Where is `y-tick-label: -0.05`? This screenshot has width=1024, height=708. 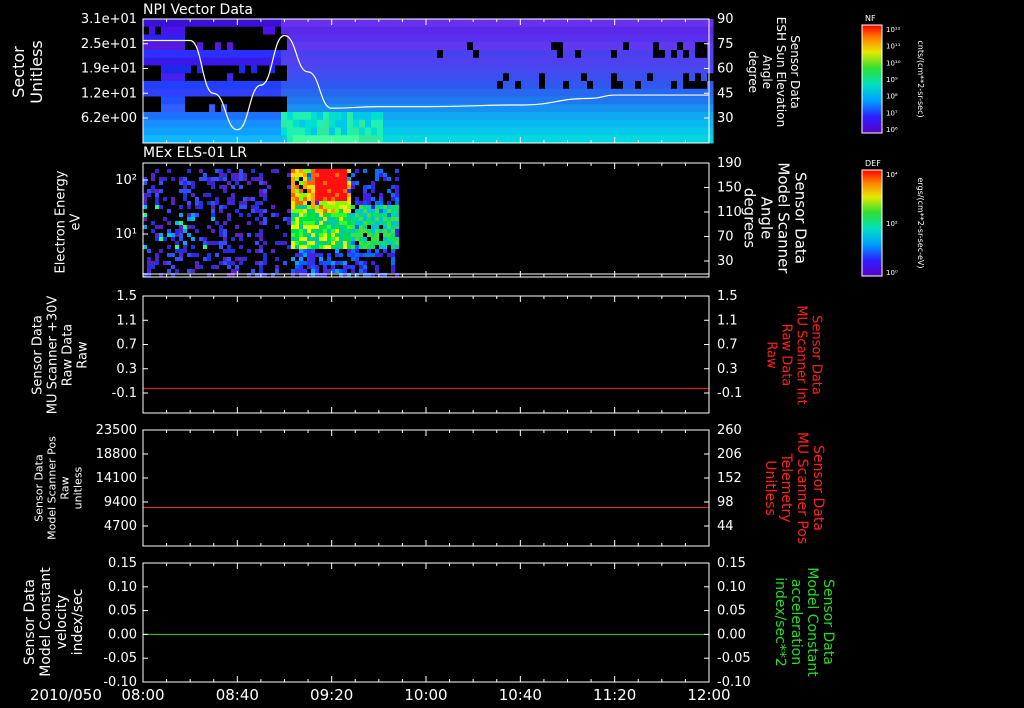 y-tick-label: -0.05 is located at coordinates (734, 658).